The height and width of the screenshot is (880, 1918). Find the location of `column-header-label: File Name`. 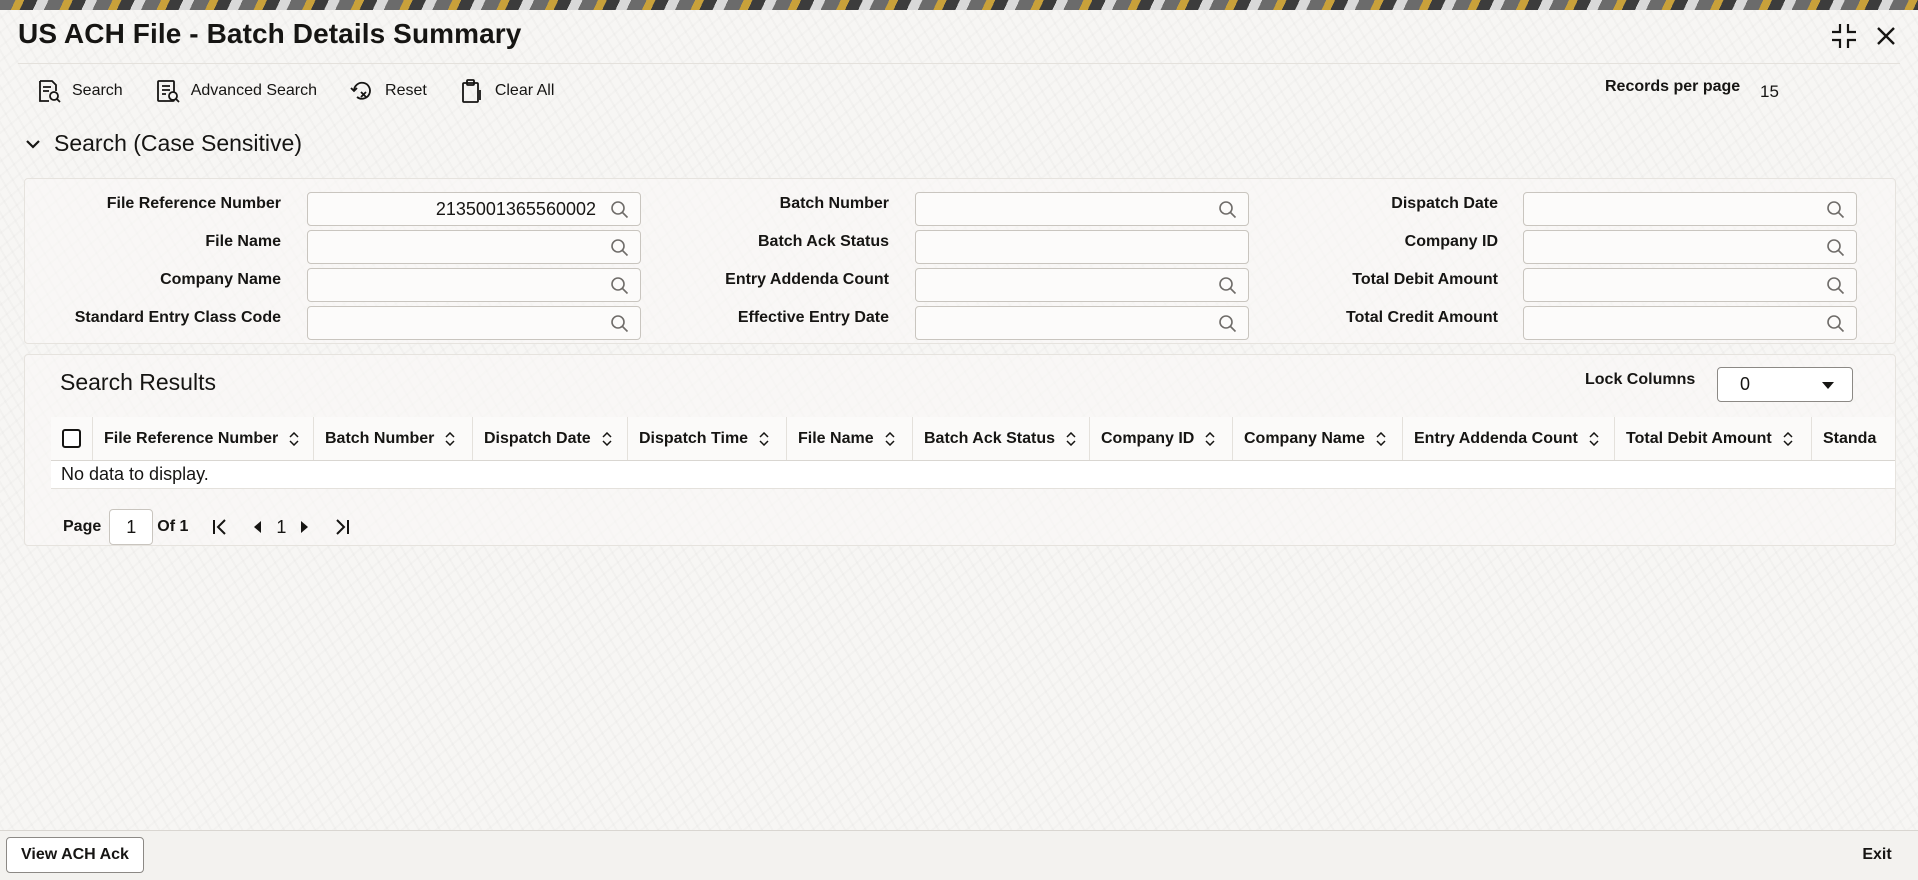

column-header-label: File Name is located at coordinates (836, 438).